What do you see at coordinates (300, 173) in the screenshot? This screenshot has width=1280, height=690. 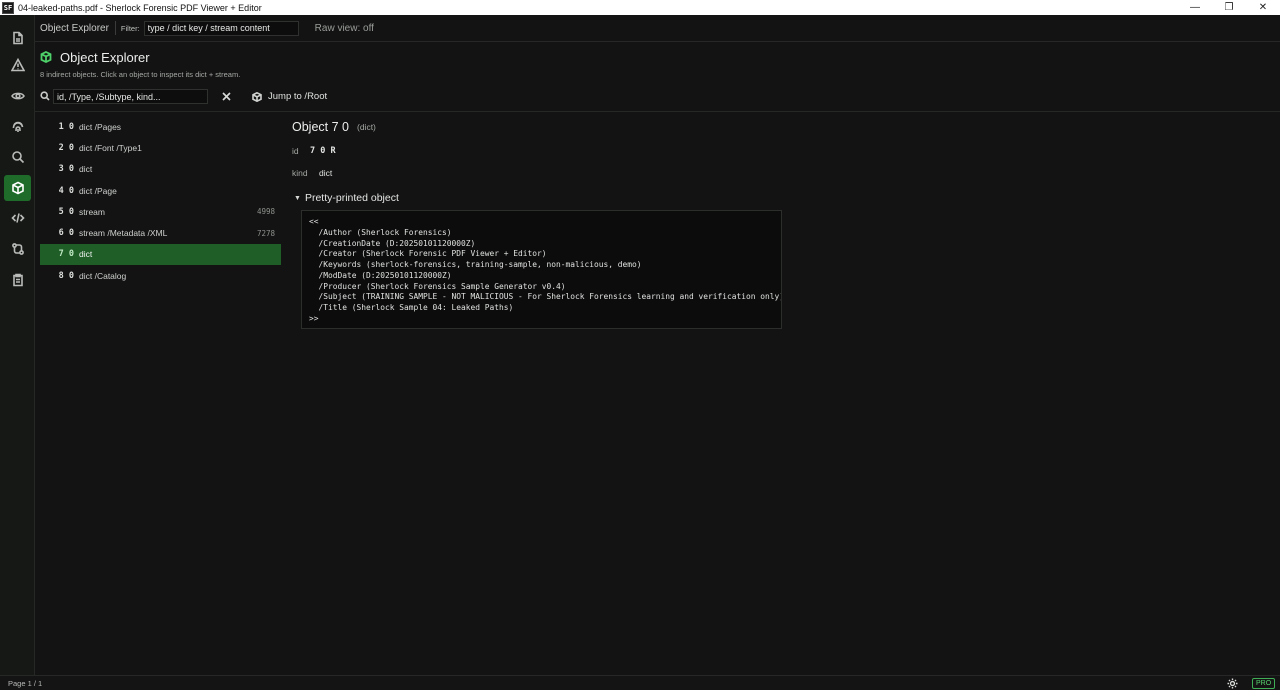 I see `kind-field-label: kind` at bounding box center [300, 173].